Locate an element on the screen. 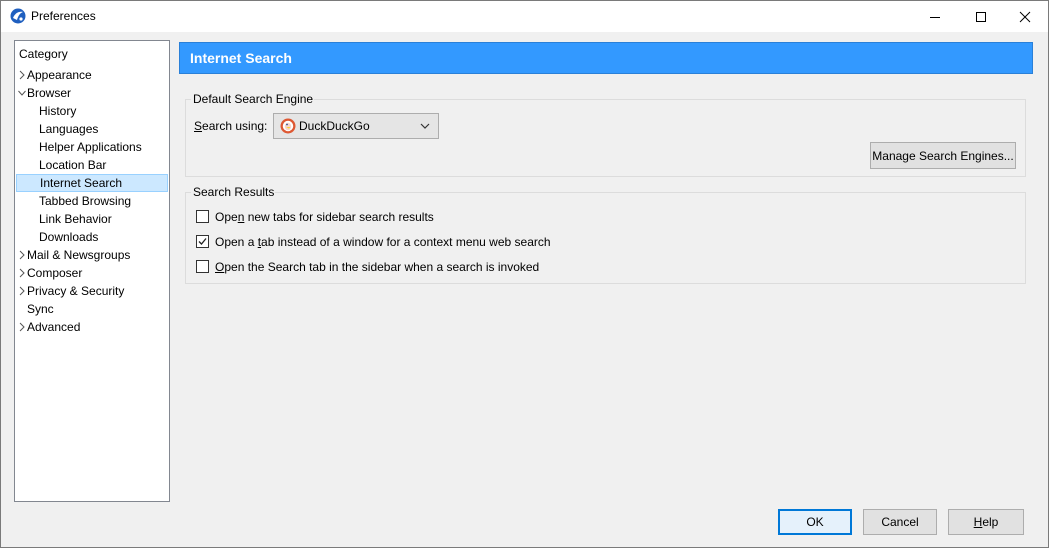 The width and height of the screenshot is (1049, 548). close-button is located at coordinates (1025, 16).